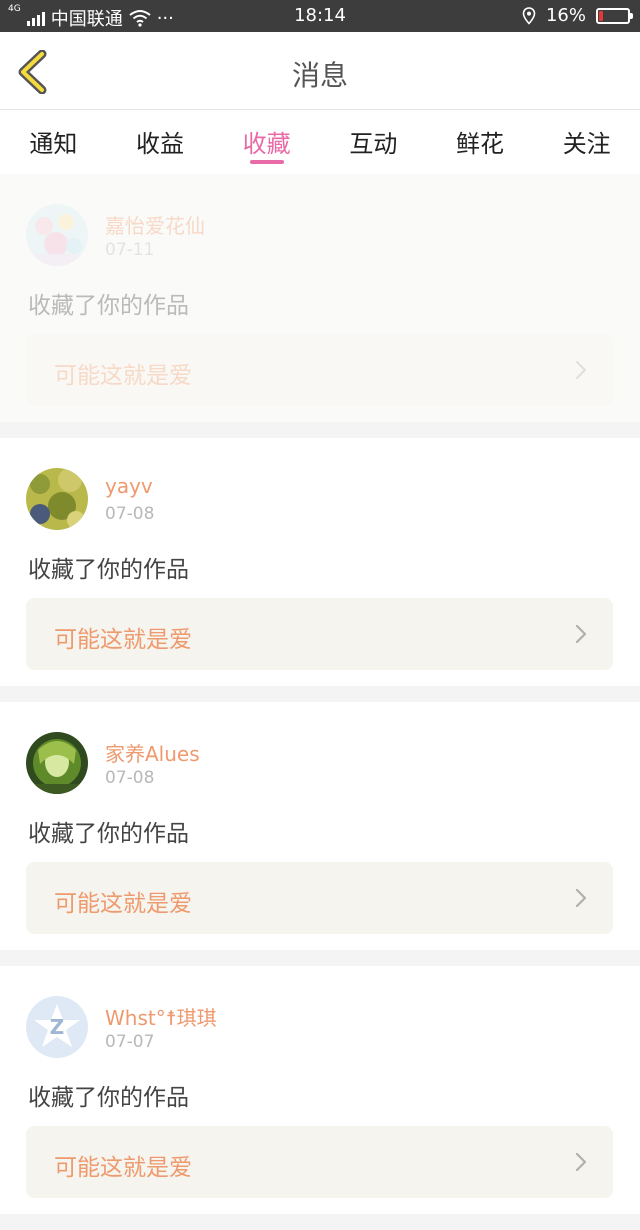  Describe the element at coordinates (266, 142) in the screenshot. I see `tab-favorites: 收藏` at that location.